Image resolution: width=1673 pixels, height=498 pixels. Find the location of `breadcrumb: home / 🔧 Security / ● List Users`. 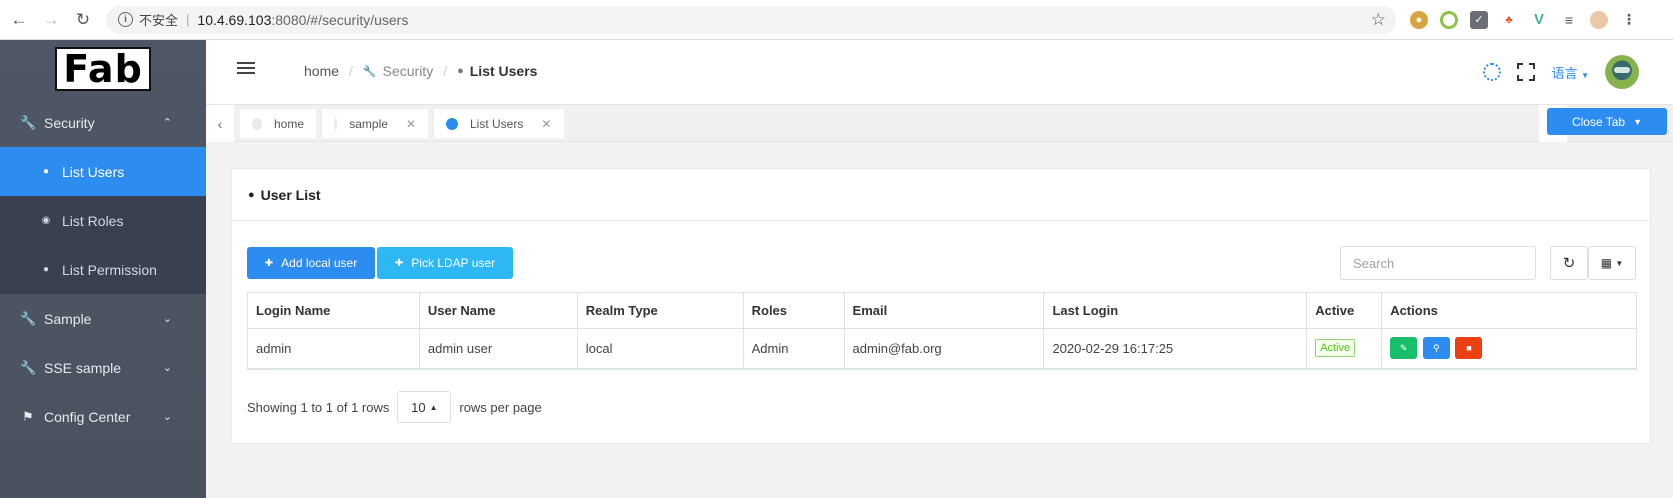

breadcrumb: home / 🔧 Security / ● List Users is located at coordinates (420, 71).